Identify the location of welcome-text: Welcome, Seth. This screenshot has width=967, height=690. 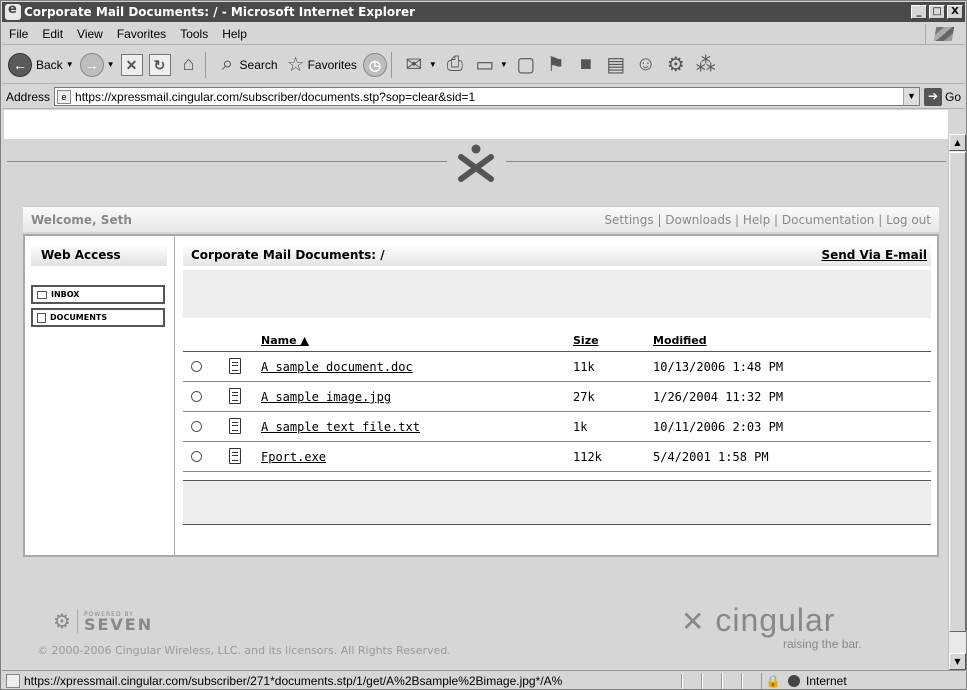
(81, 219).